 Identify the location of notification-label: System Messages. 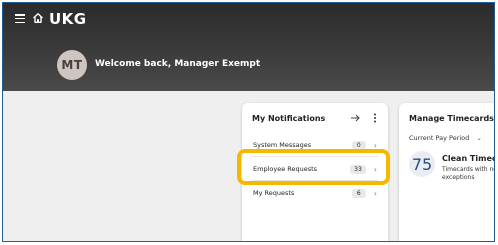
(282, 145).